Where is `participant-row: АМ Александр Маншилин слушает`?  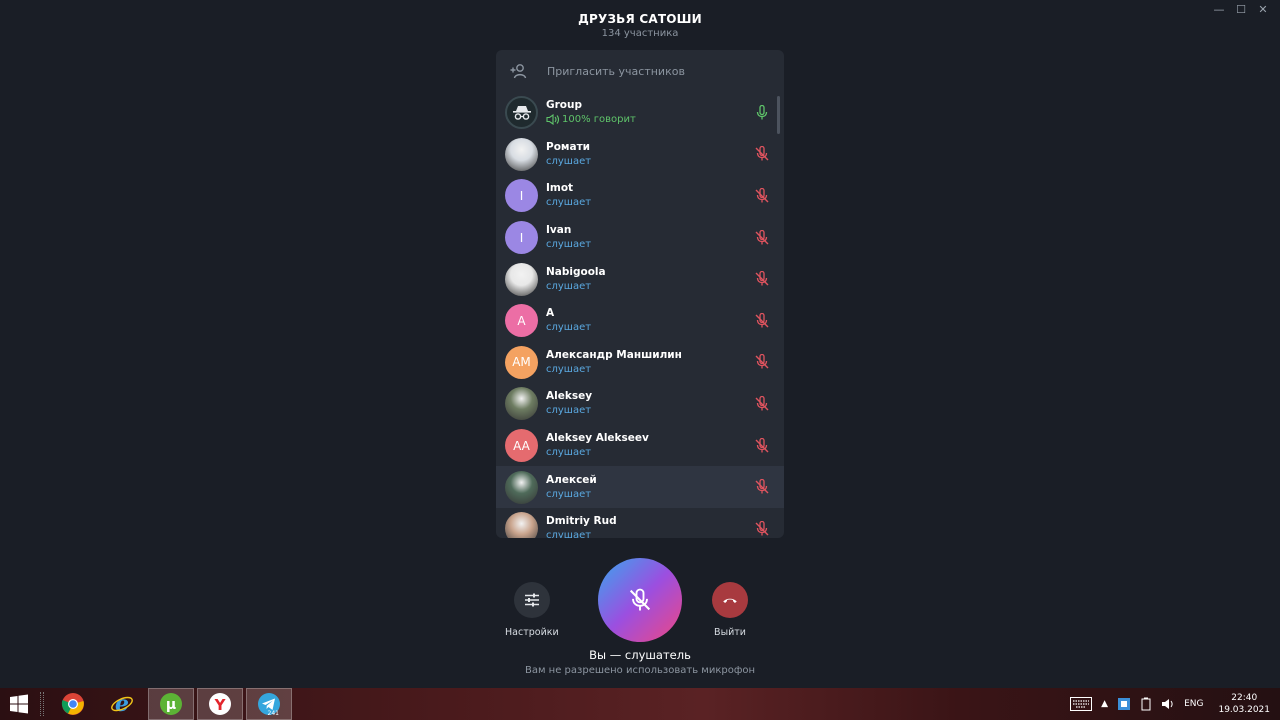 participant-row: АМ Александр Маншилин слушает is located at coordinates (640, 363).